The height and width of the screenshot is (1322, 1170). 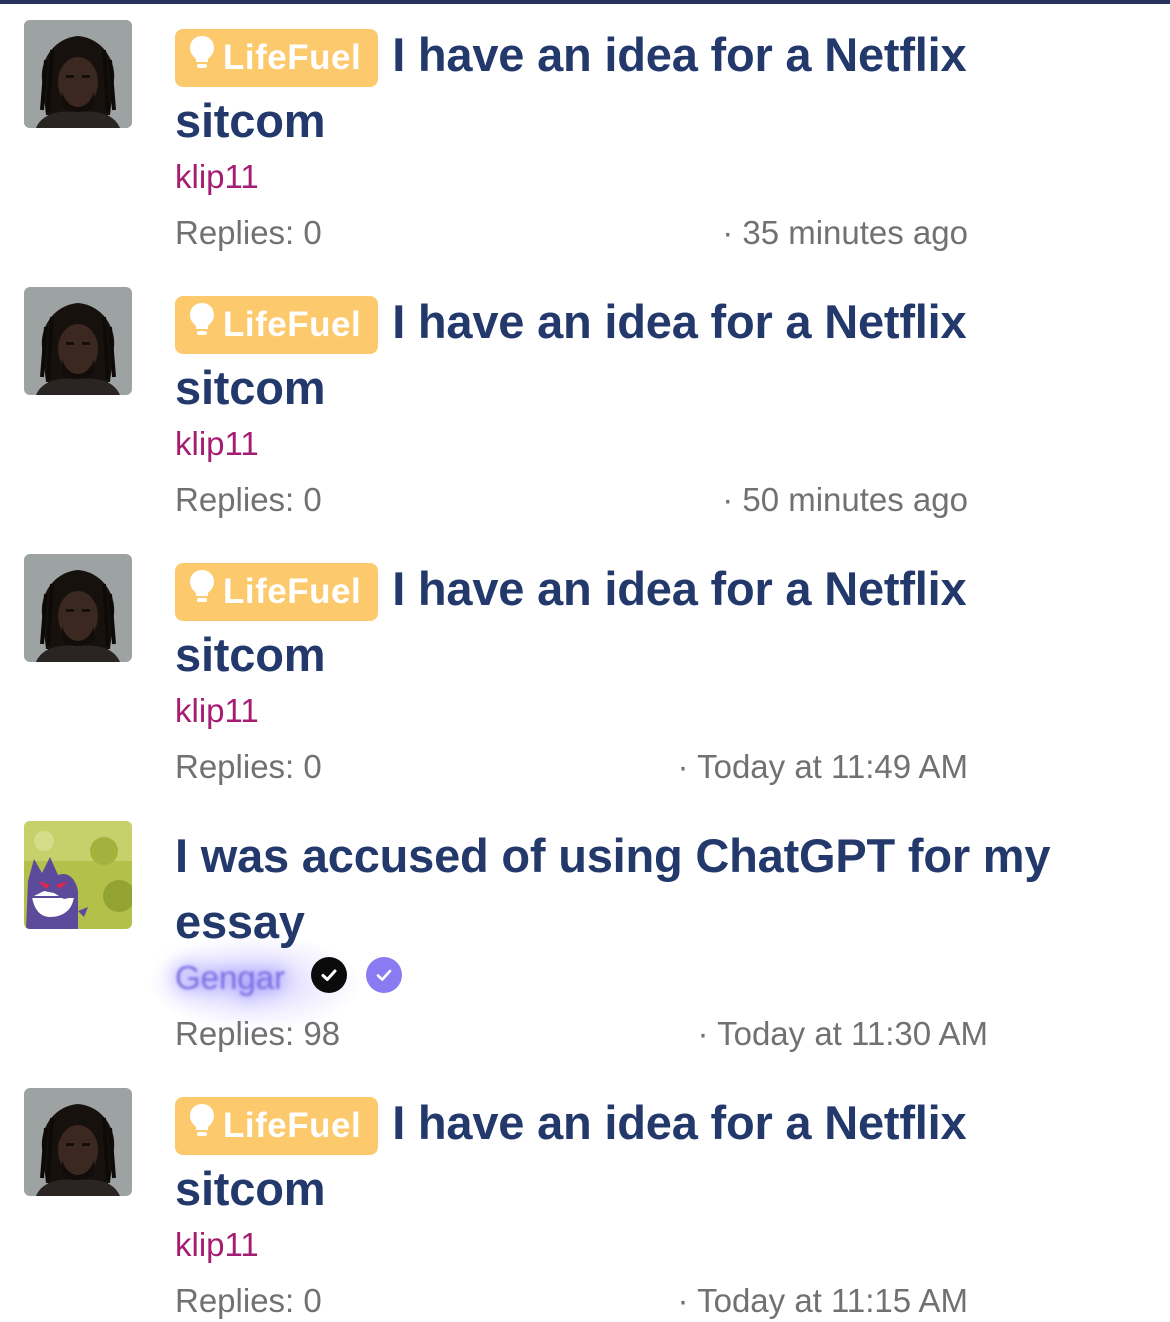 What do you see at coordinates (845, 233) in the screenshot?
I see `thread-timestamp: · 35 minutes ago` at bounding box center [845, 233].